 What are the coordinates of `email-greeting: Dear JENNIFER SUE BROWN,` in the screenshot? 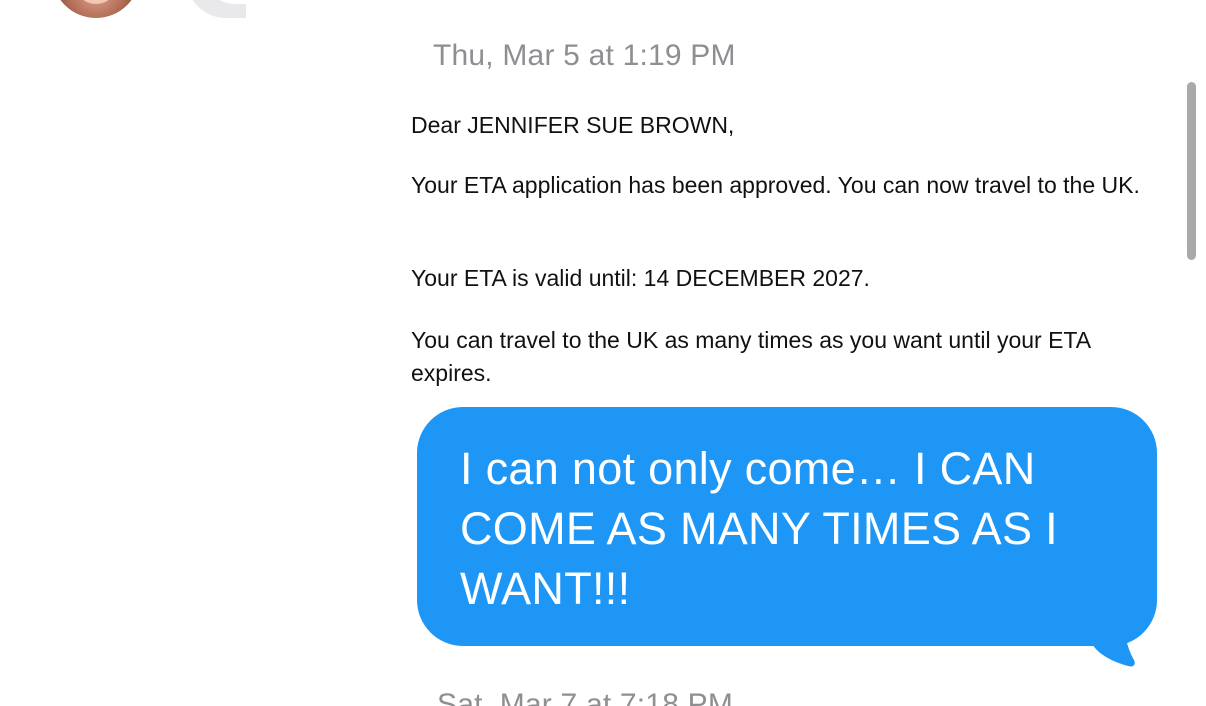 It's located at (573, 125).